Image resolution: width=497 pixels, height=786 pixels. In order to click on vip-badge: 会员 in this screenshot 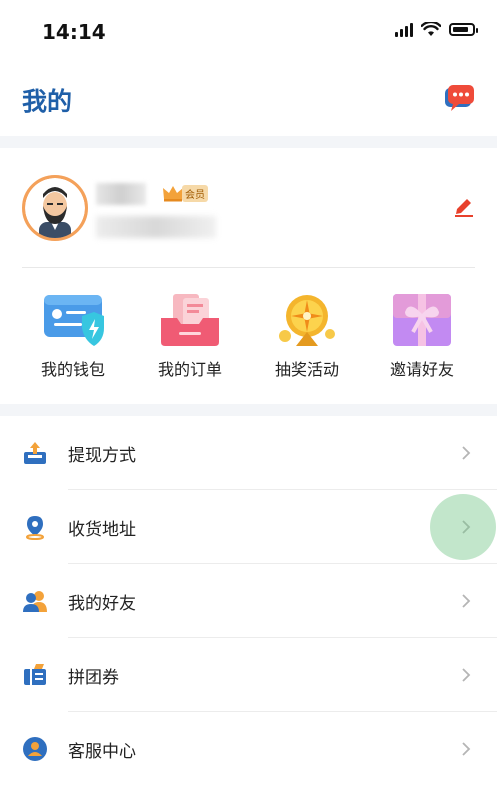, I will do `click(185, 193)`.